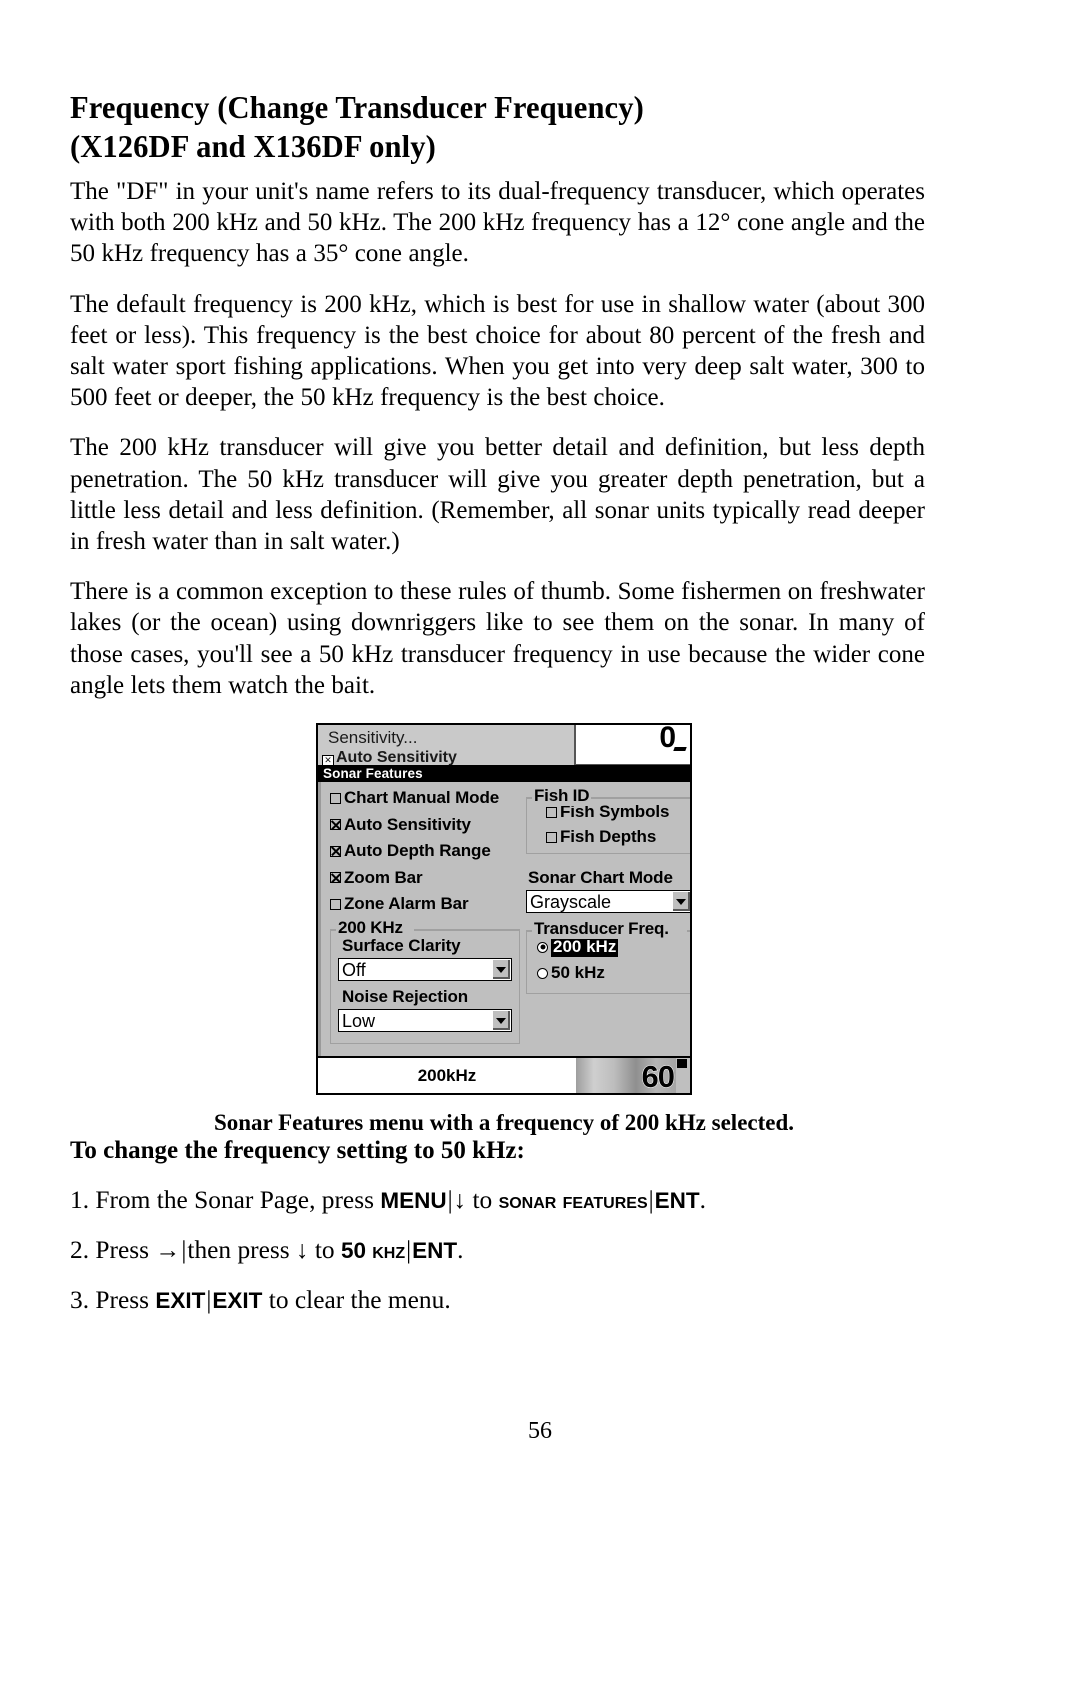 The image size is (1080, 1682). Describe the element at coordinates (608, 820) in the screenshot. I see `group-fish-id: Fish ID Fish Symbols Fish Depths` at that location.